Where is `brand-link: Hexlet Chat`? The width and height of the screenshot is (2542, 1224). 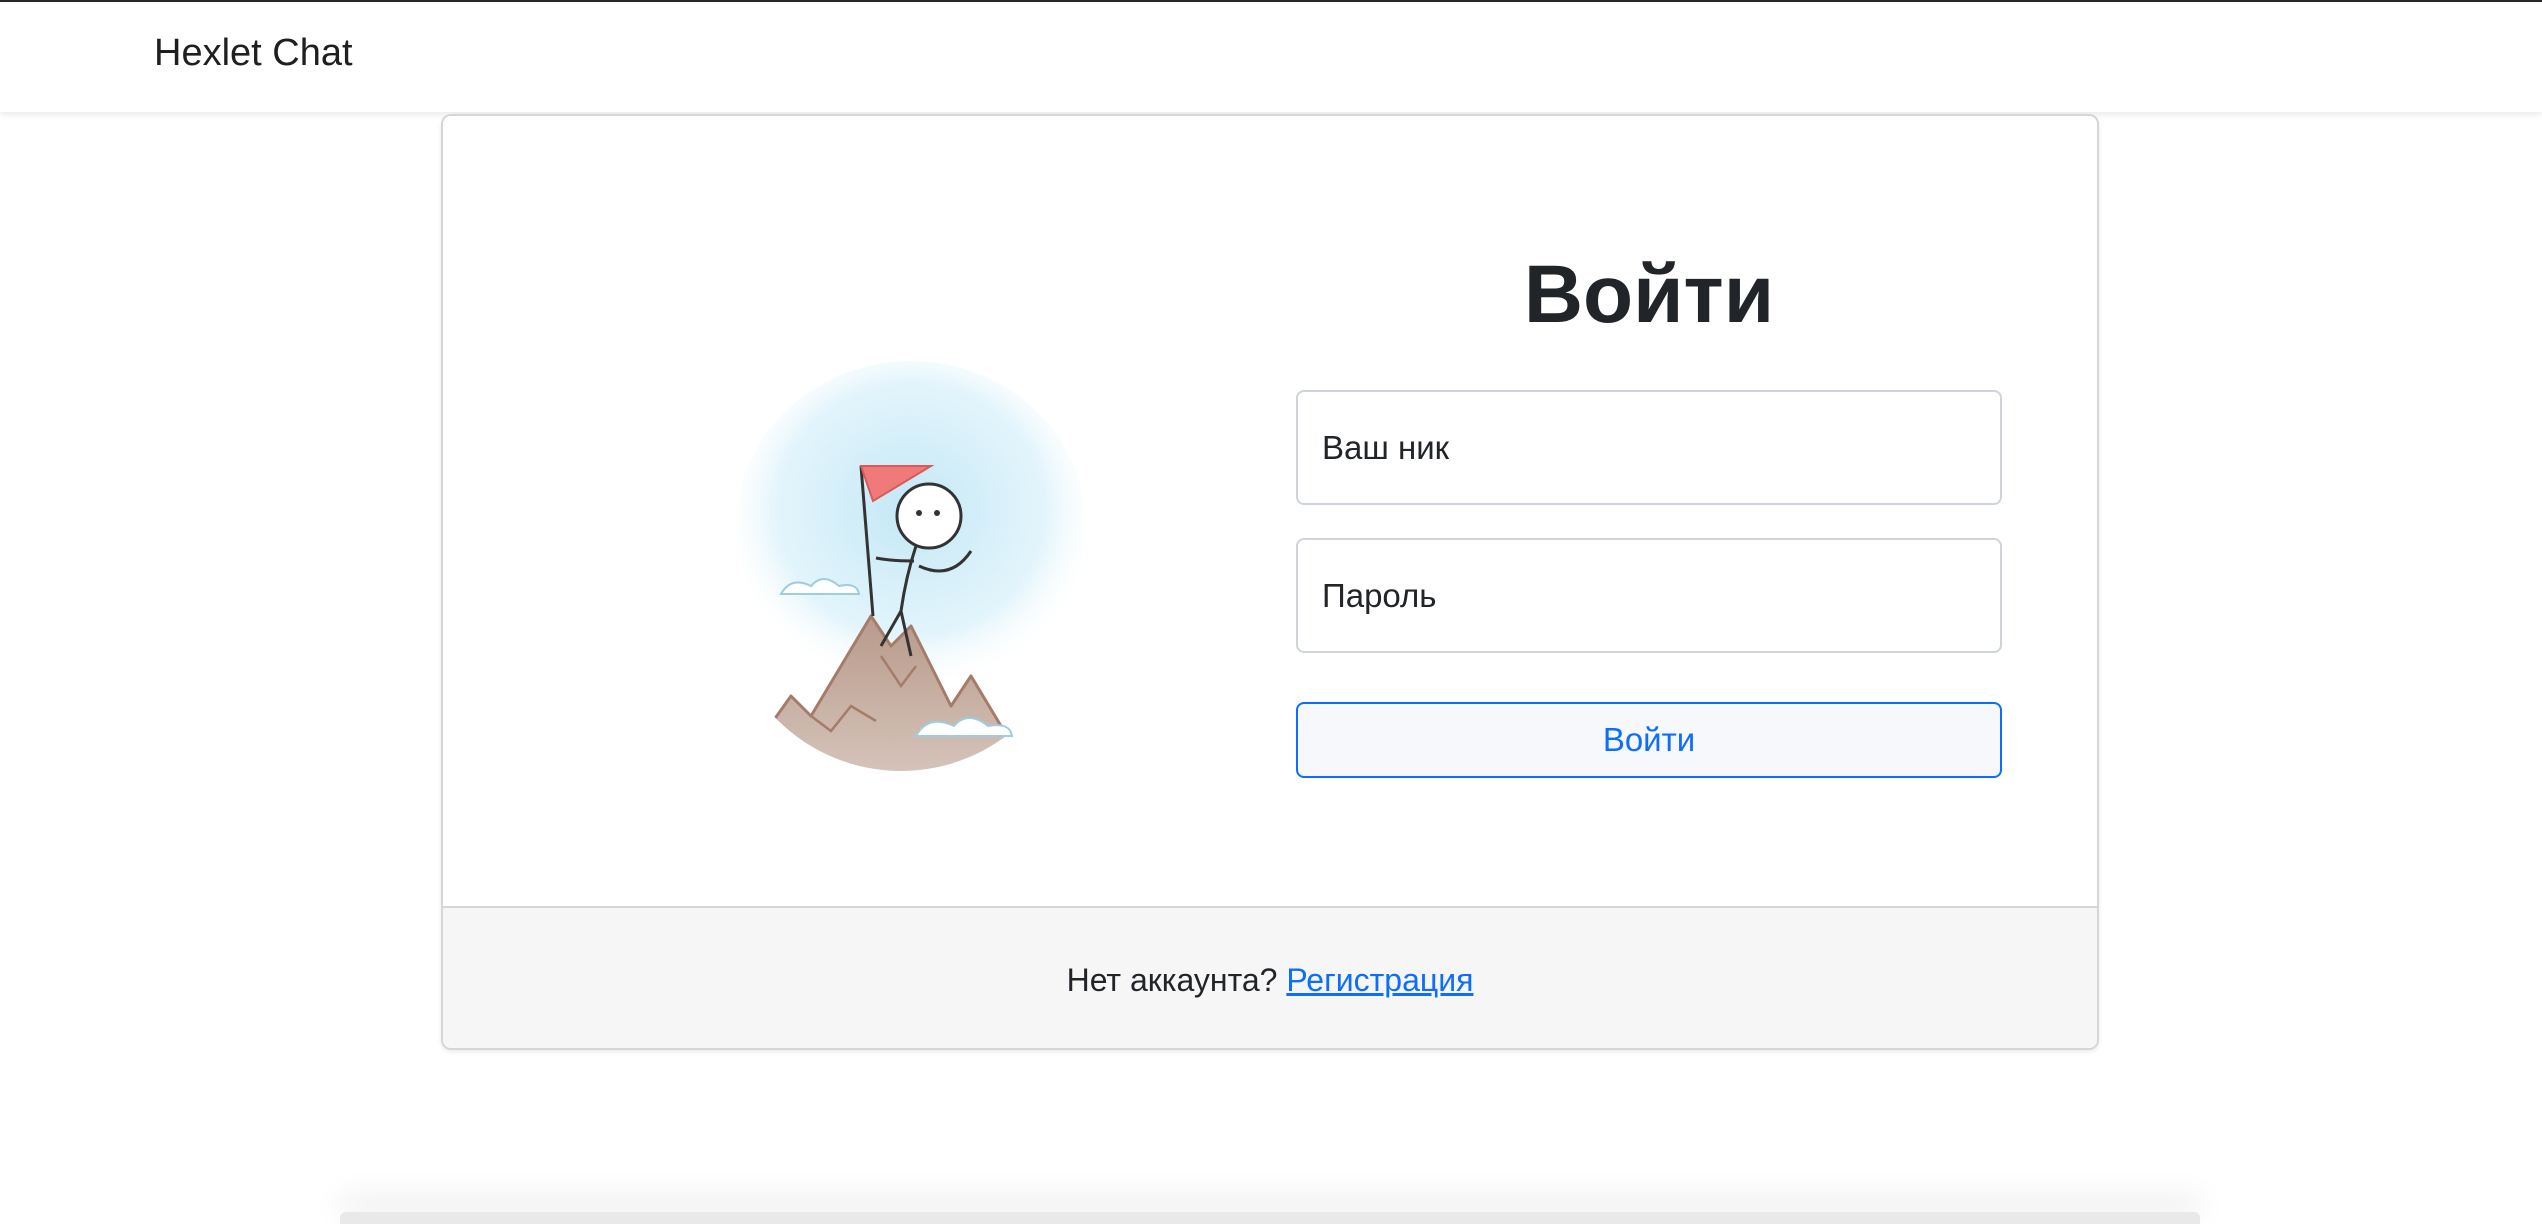
brand-link: Hexlet Chat is located at coordinates (253, 53).